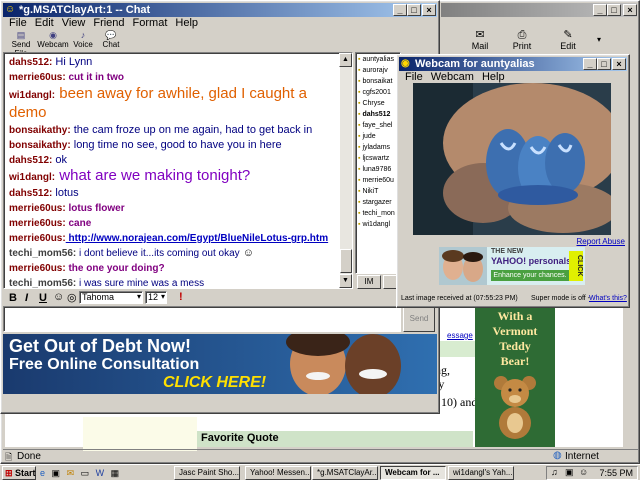 Image resolution: width=640 pixels, height=480 pixels. What do you see at coordinates (72, 297) in the screenshot?
I see `color-icon: ◎` at bounding box center [72, 297].